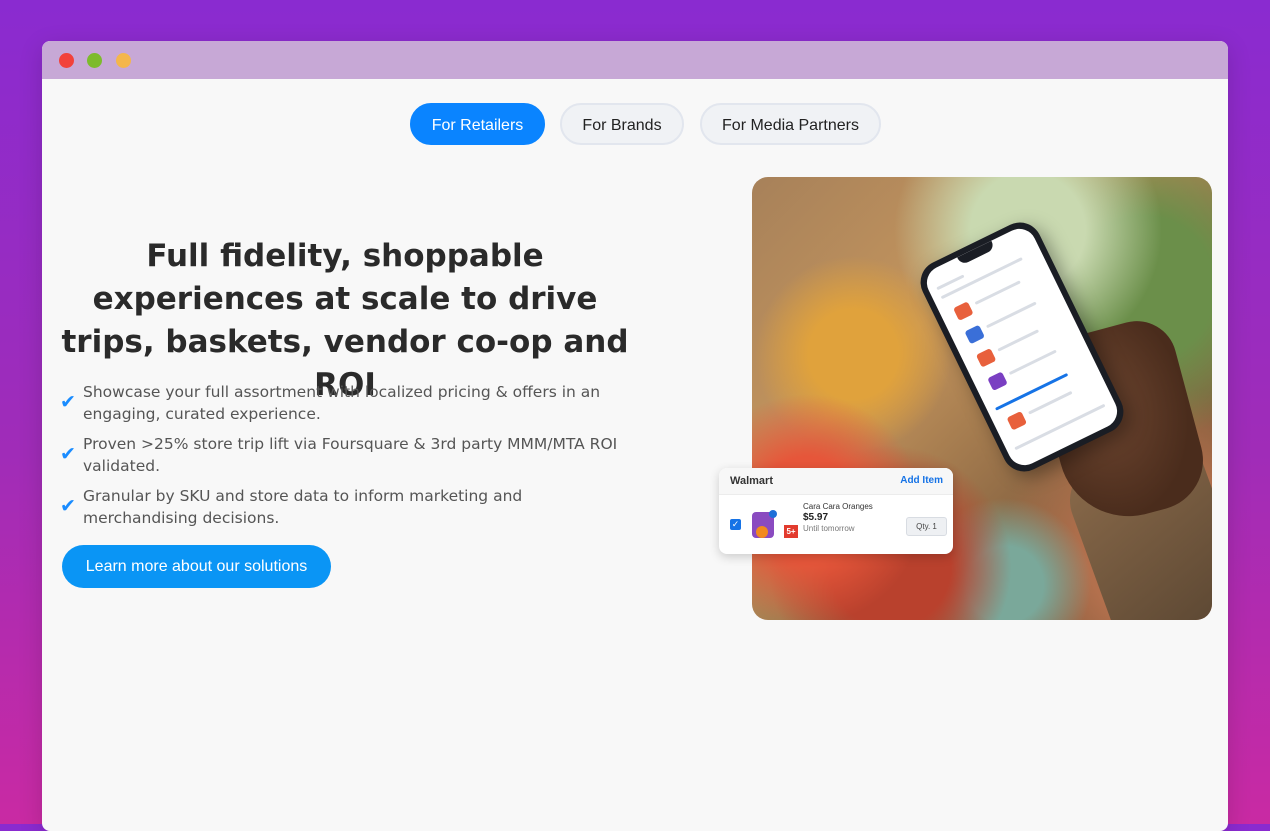  What do you see at coordinates (735, 524) in the screenshot?
I see `item-checkbox: ✓` at bounding box center [735, 524].